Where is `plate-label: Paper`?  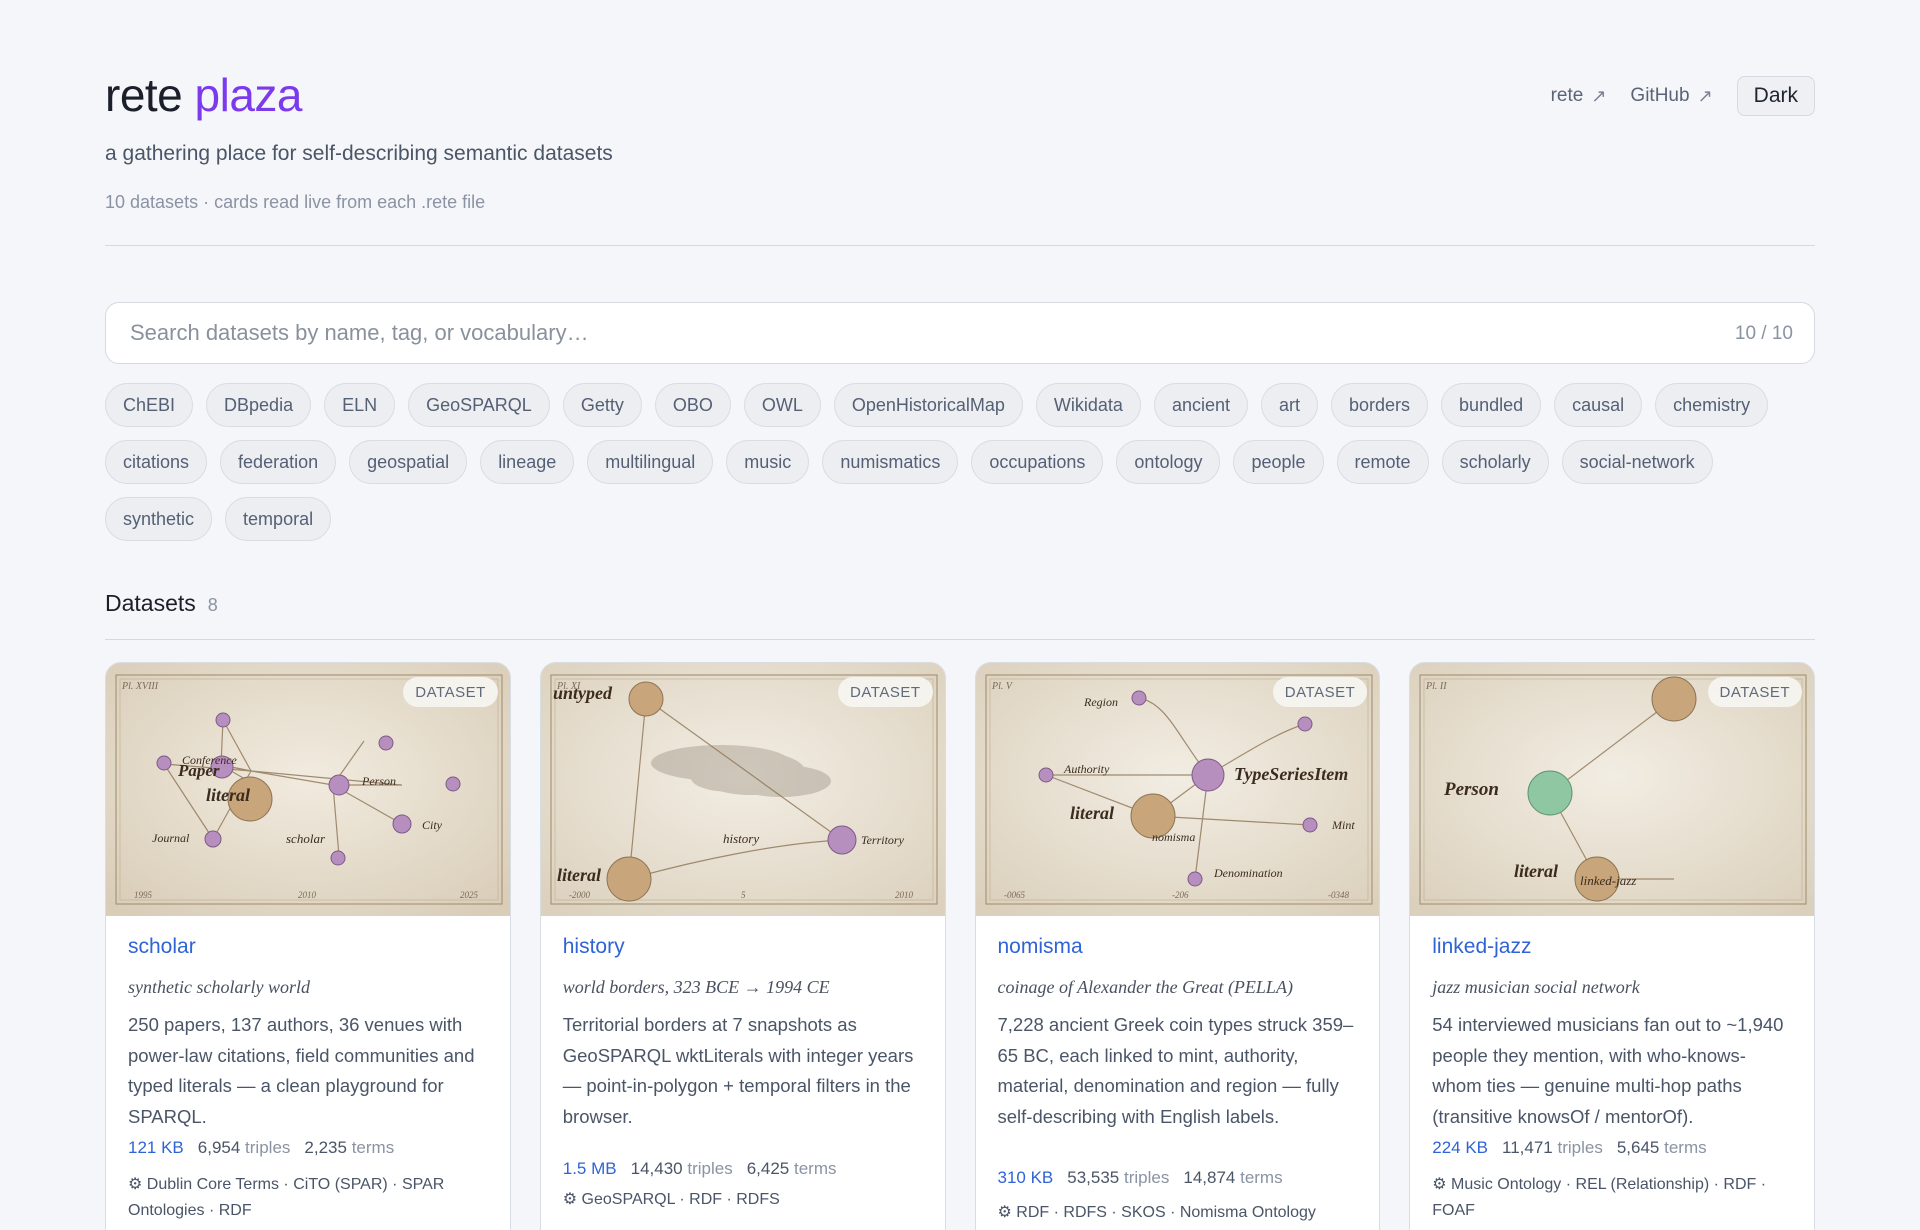
plate-label: Paper is located at coordinates (198, 770).